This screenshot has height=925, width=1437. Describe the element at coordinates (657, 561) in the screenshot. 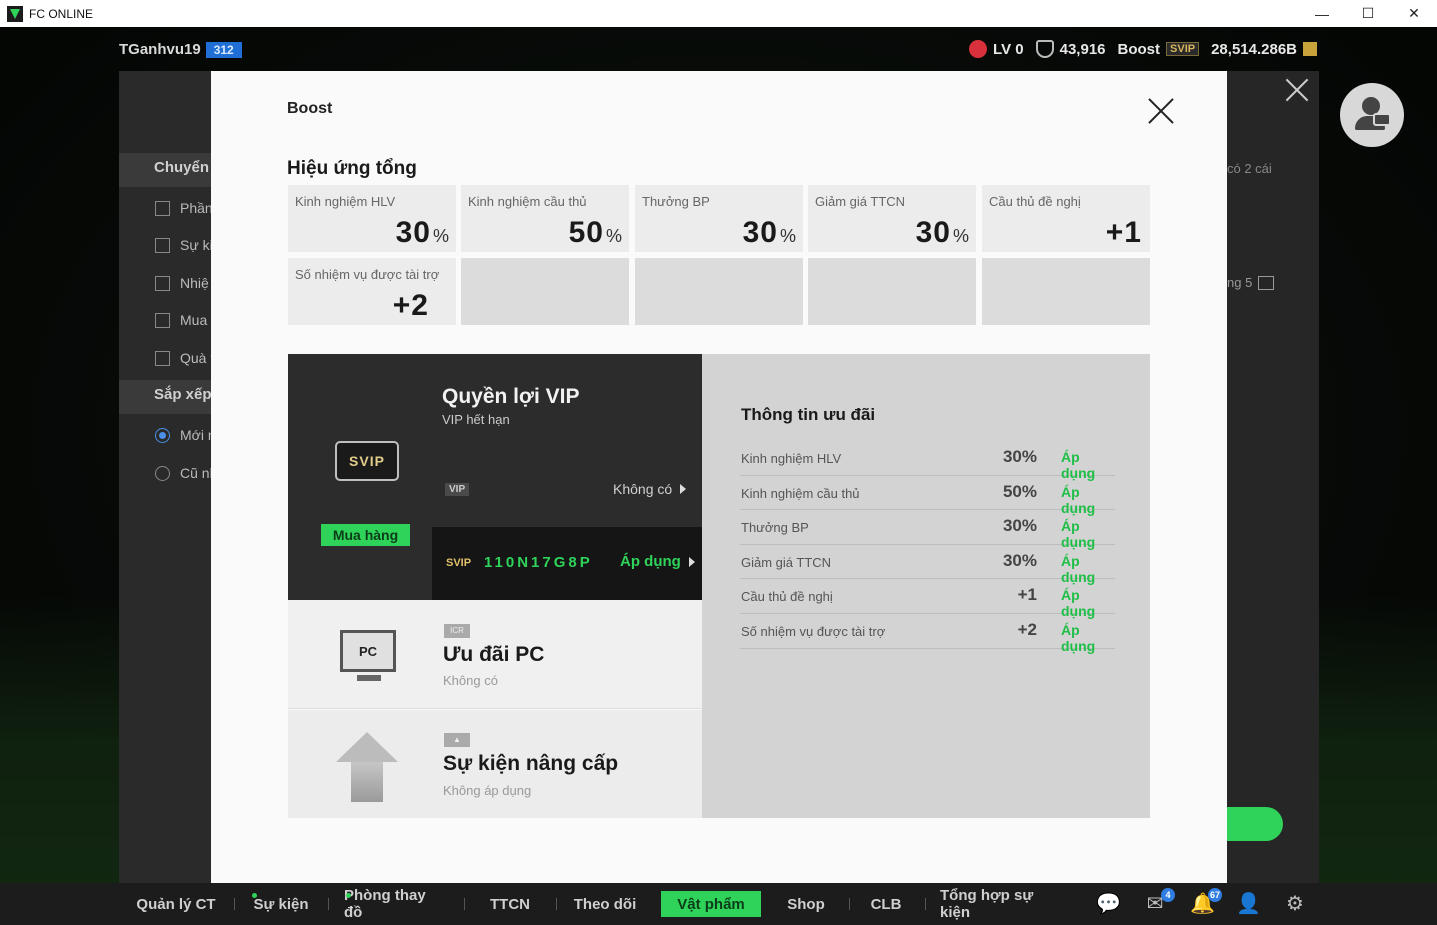

I see `apply-link: Áp dụng` at that location.